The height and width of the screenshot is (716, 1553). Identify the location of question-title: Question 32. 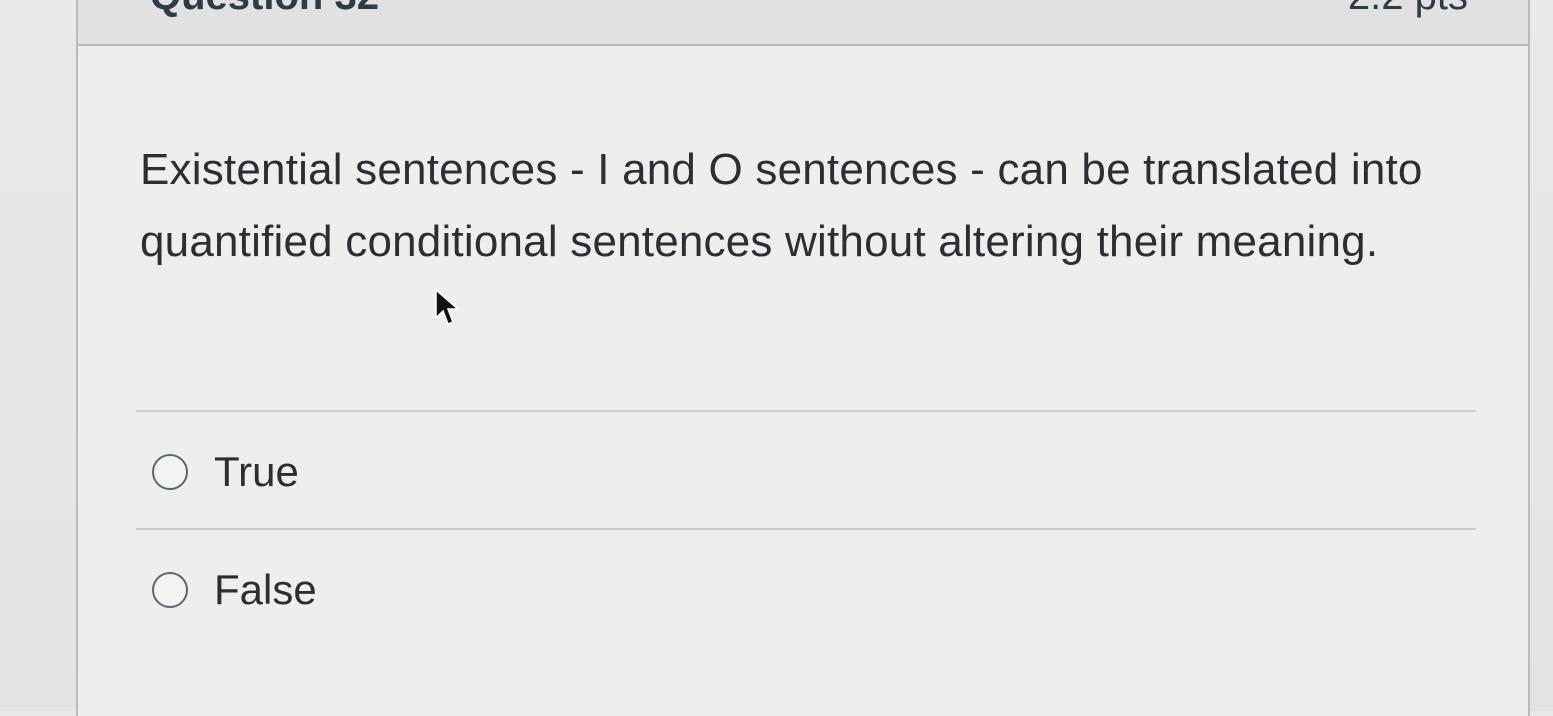
(264, 9).